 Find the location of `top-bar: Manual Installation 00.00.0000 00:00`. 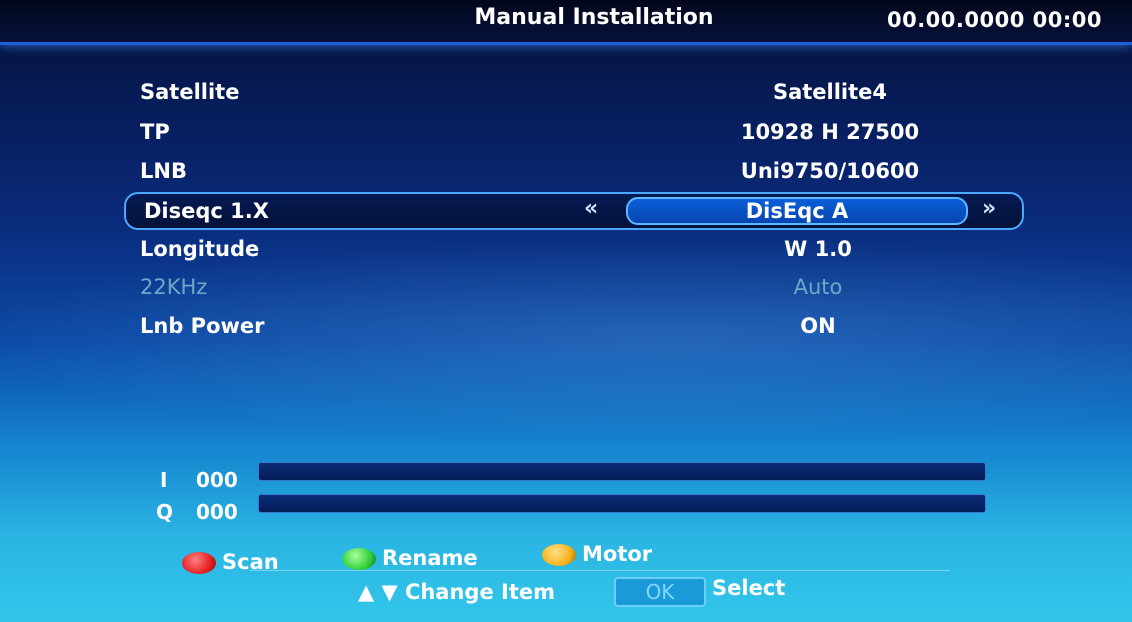

top-bar: Manual Installation 00.00.0000 00:00 is located at coordinates (566, 22).